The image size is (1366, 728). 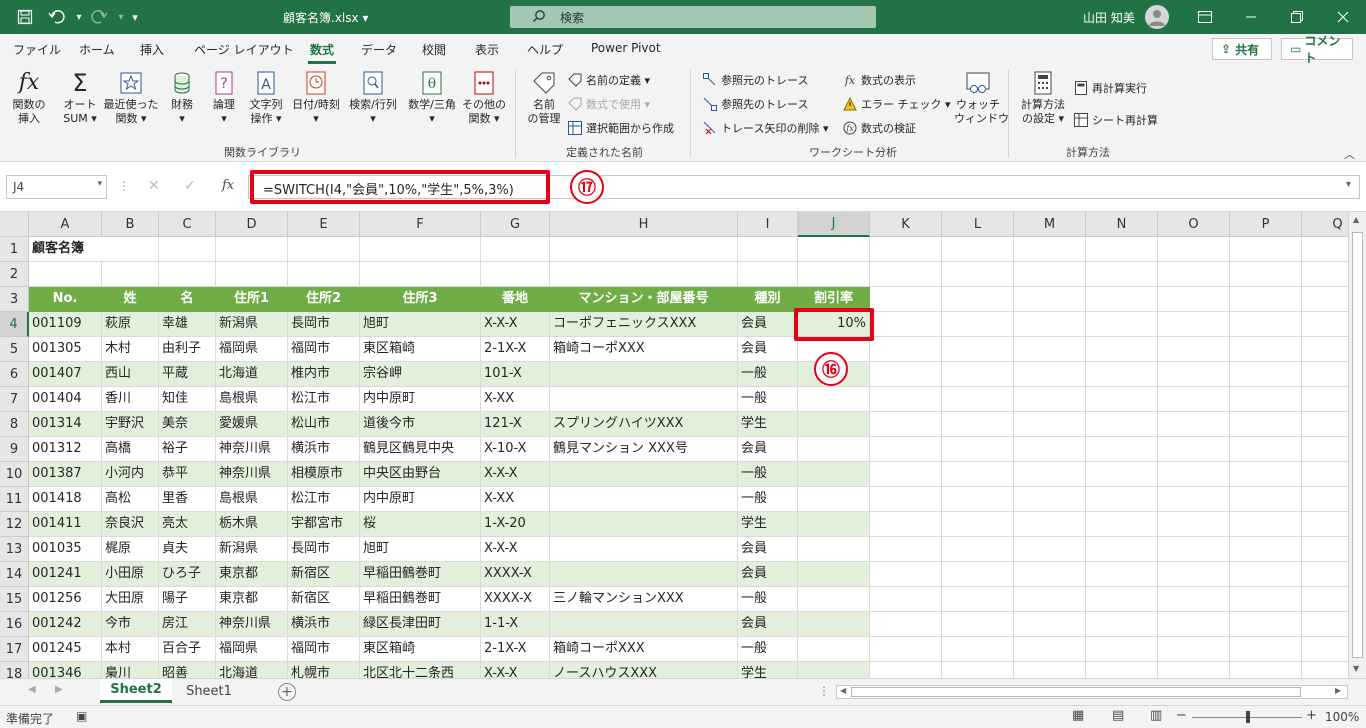 I want to click on cell-q11, so click(x=1325, y=499).